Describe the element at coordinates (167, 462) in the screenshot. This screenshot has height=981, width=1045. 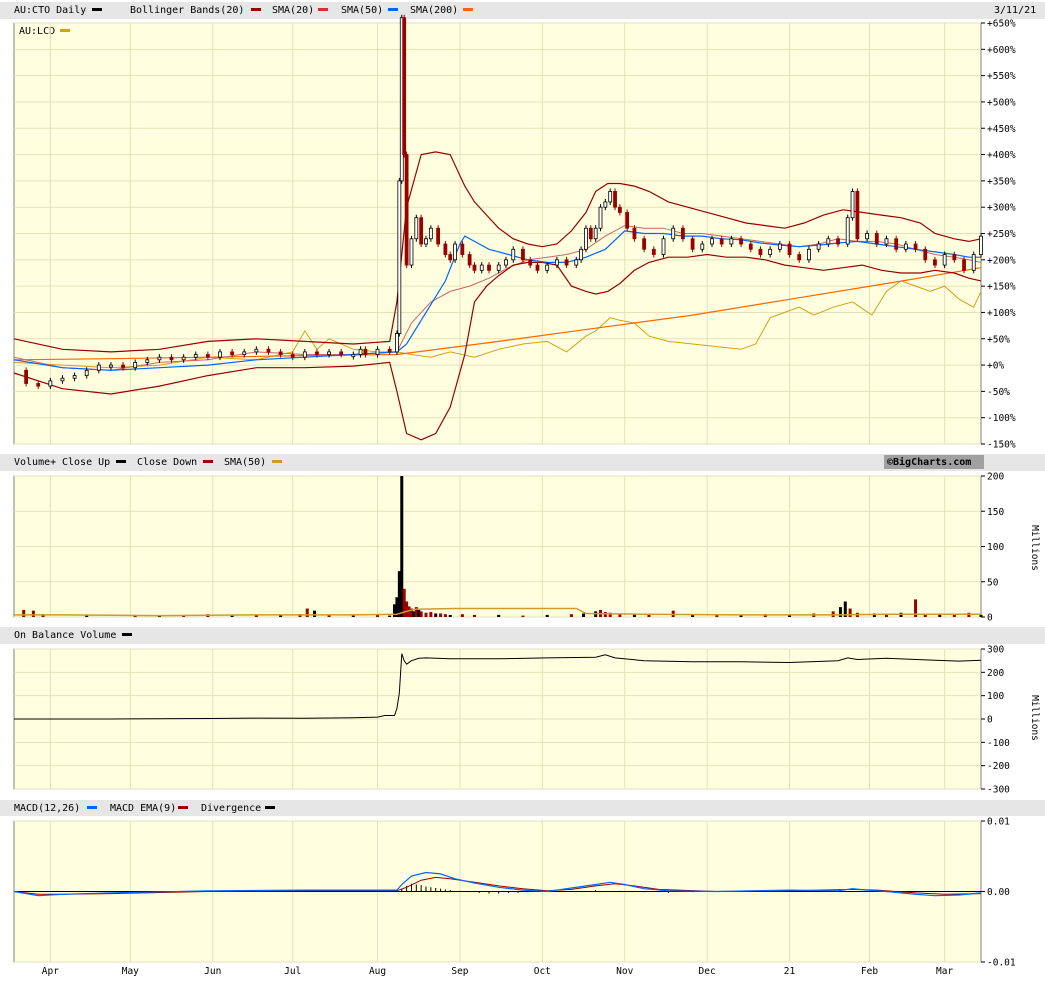
I see `legend-label-close-down: Close Down` at that location.